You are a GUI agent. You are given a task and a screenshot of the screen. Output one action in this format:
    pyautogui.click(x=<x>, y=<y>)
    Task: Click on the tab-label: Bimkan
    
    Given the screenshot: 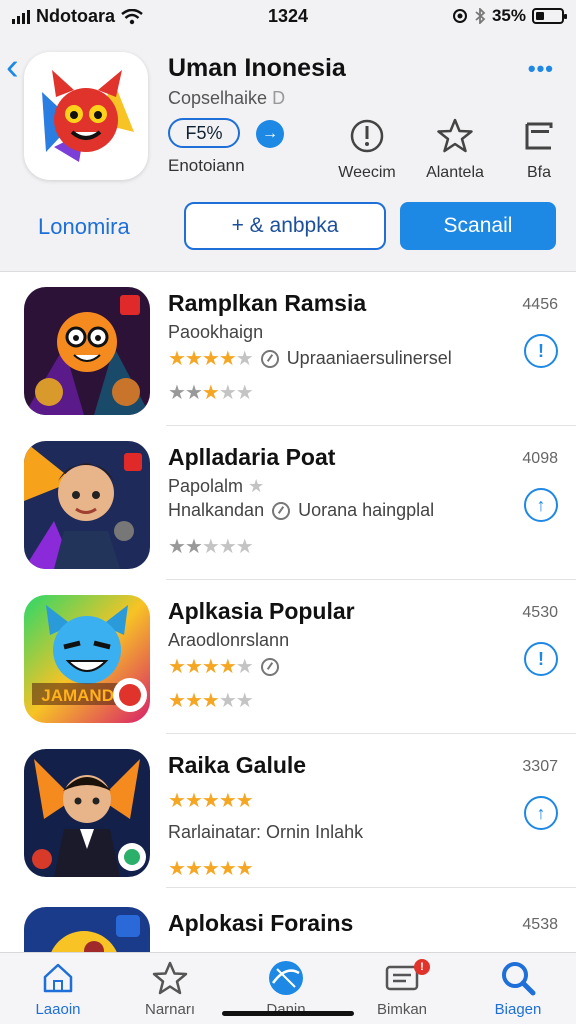 What is the action you would take?
    pyautogui.click(x=402, y=1009)
    